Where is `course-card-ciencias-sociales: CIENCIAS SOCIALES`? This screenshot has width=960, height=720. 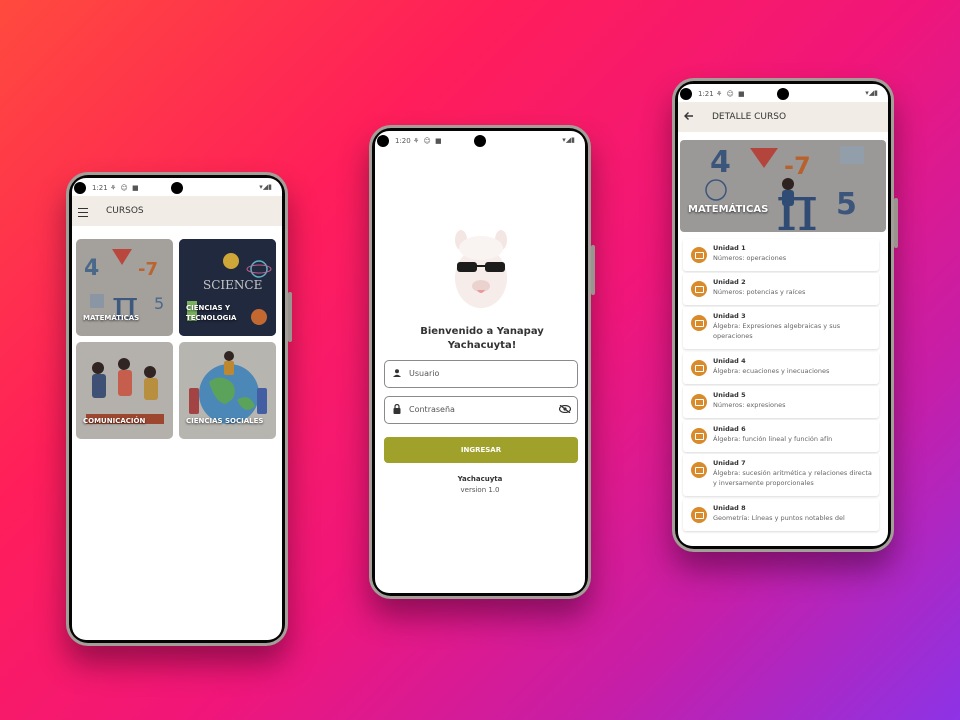 course-card-ciencias-sociales: CIENCIAS SOCIALES is located at coordinates (227, 390).